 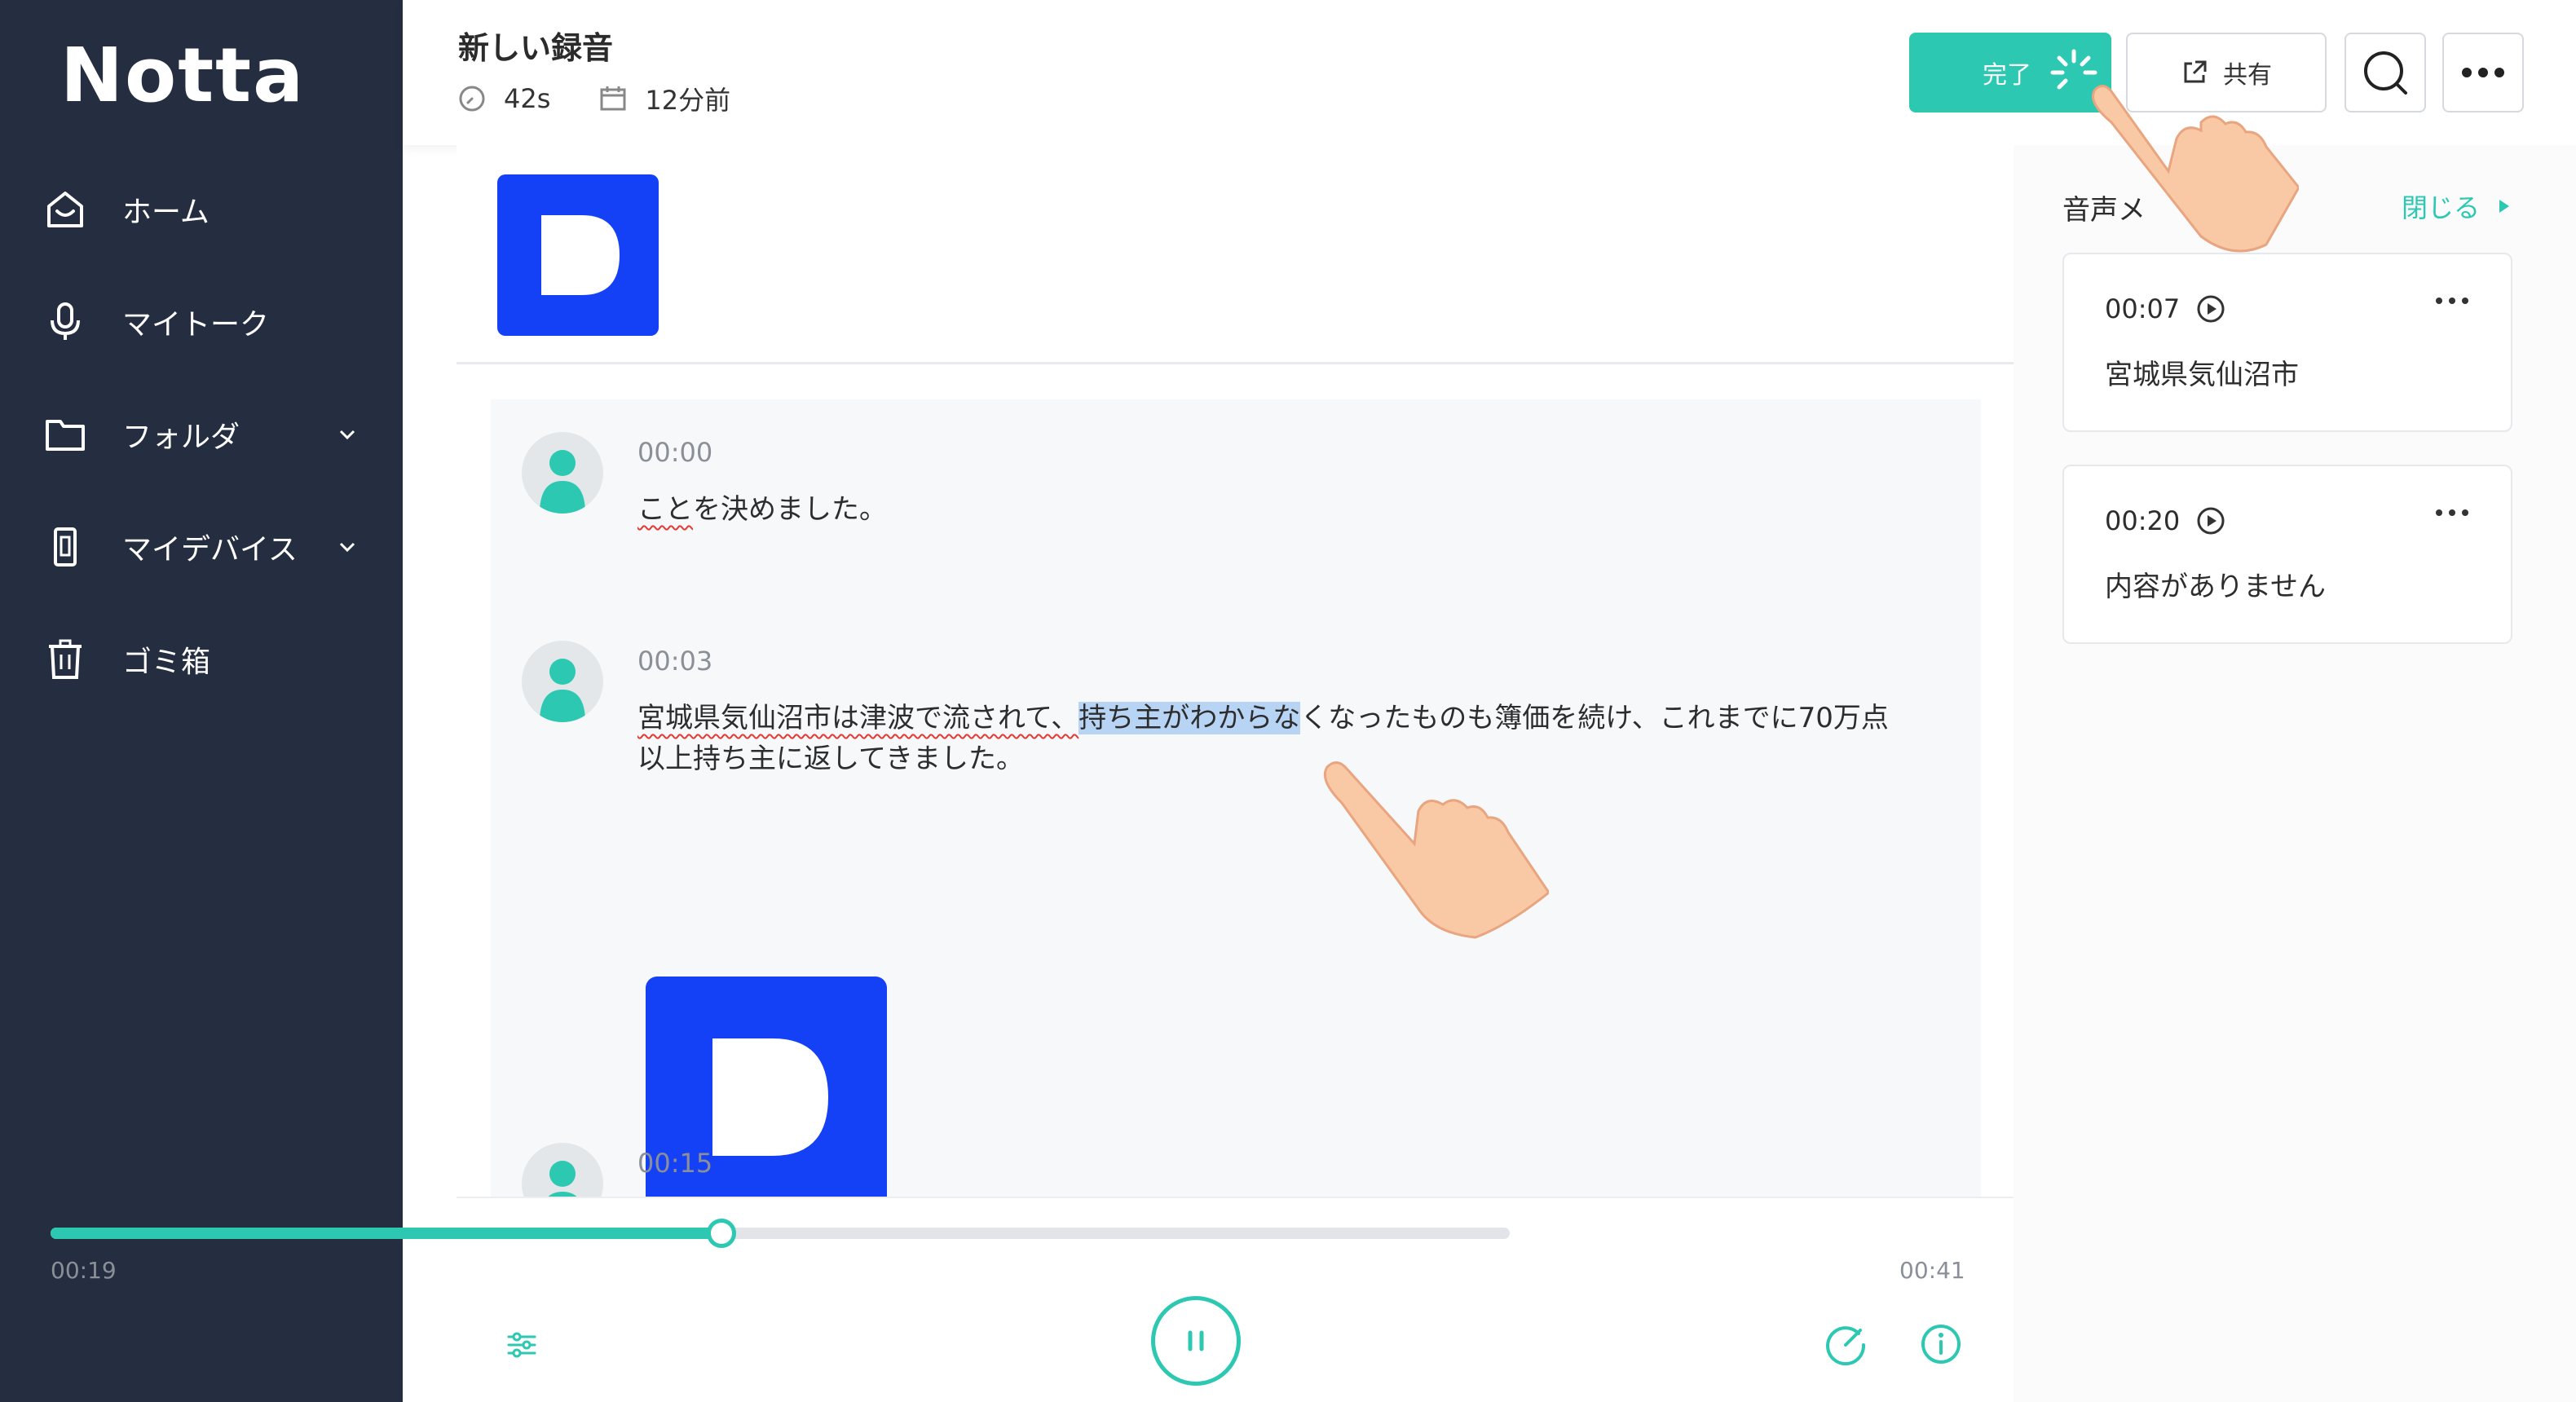 I want to click on done-label: 完了, so click(x=2007, y=75).